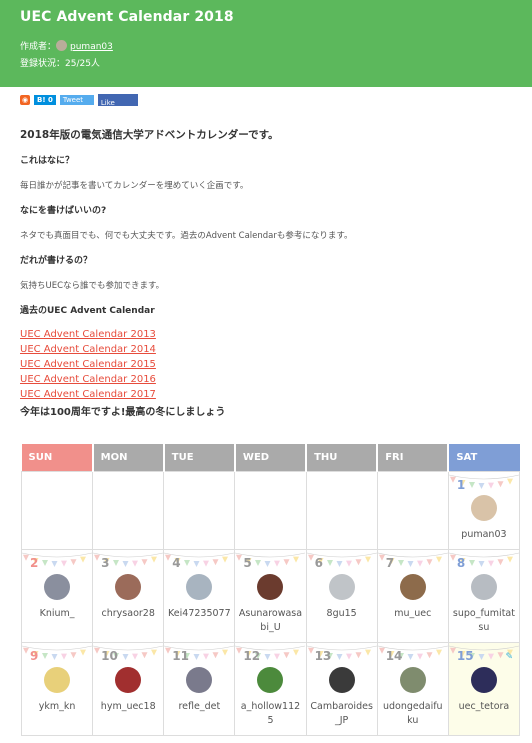  I want to click on day-number: 15, so click(465, 656).